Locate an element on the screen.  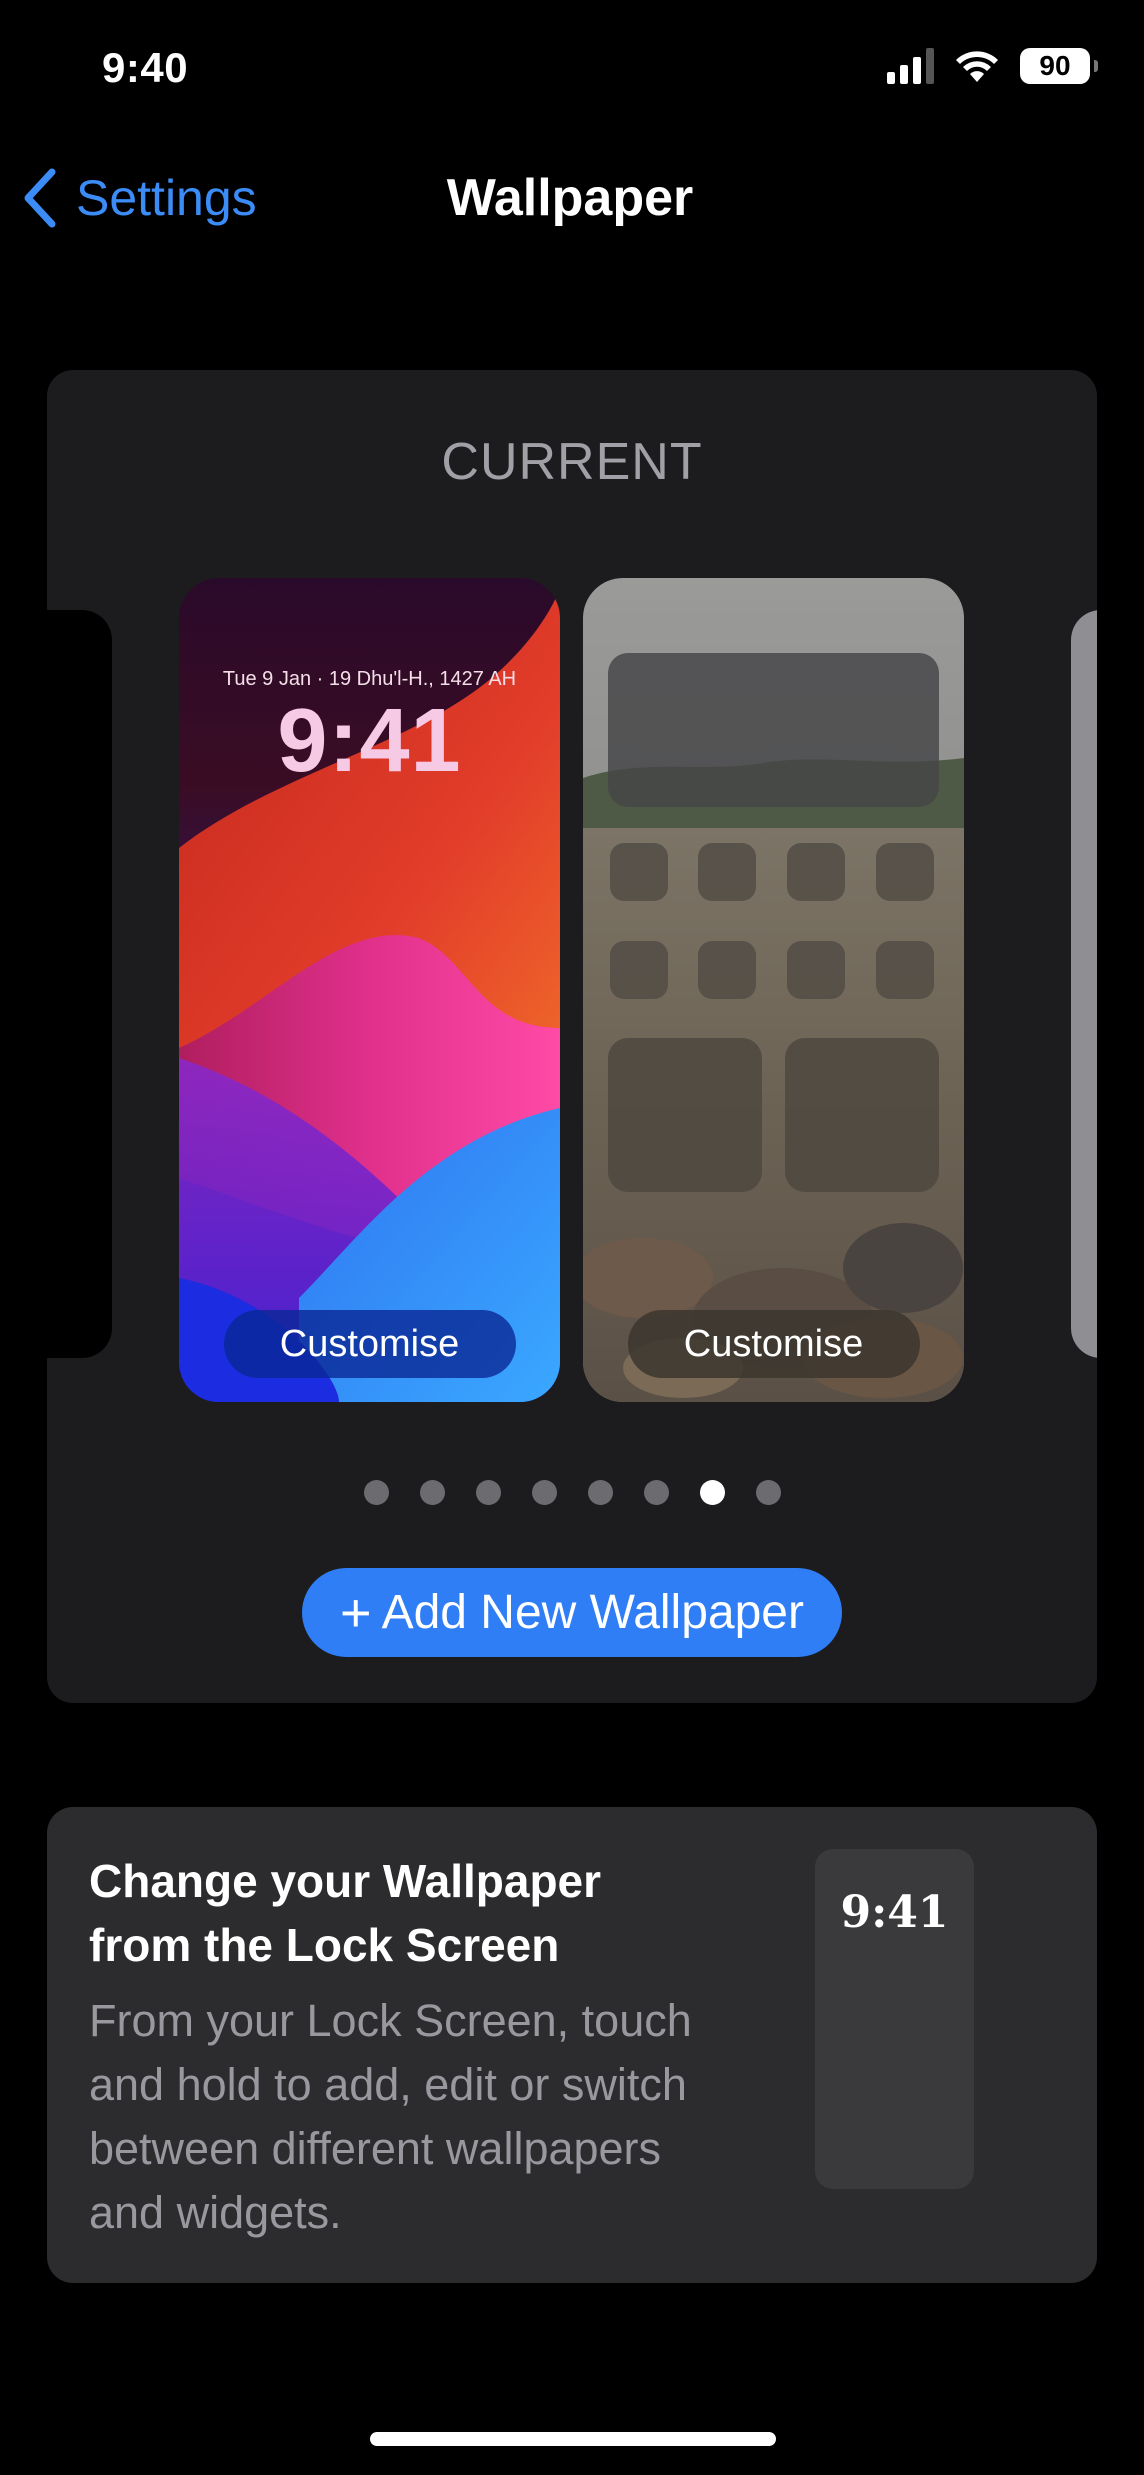
lock-screen-time: 9:41 is located at coordinates (369, 741).